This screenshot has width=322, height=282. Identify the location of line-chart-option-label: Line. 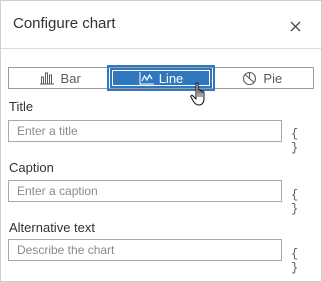
(171, 78).